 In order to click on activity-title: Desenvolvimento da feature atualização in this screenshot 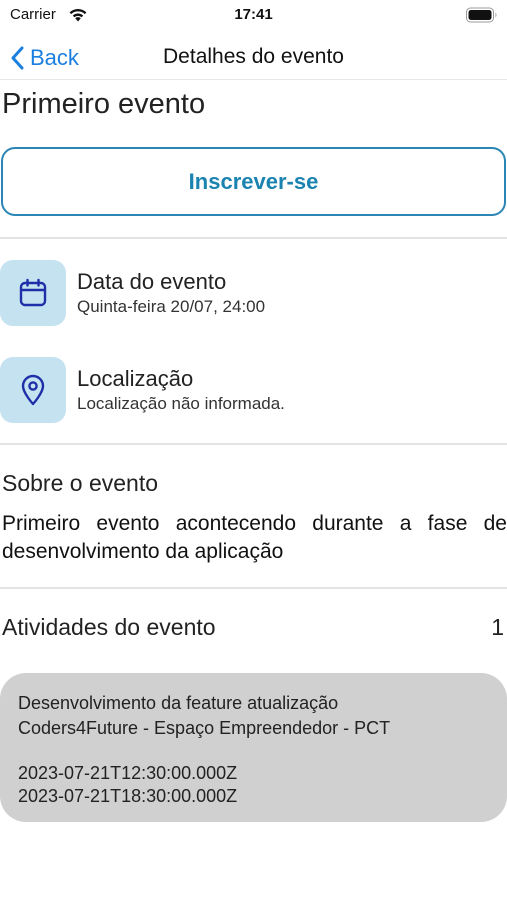, I will do `click(178, 703)`.